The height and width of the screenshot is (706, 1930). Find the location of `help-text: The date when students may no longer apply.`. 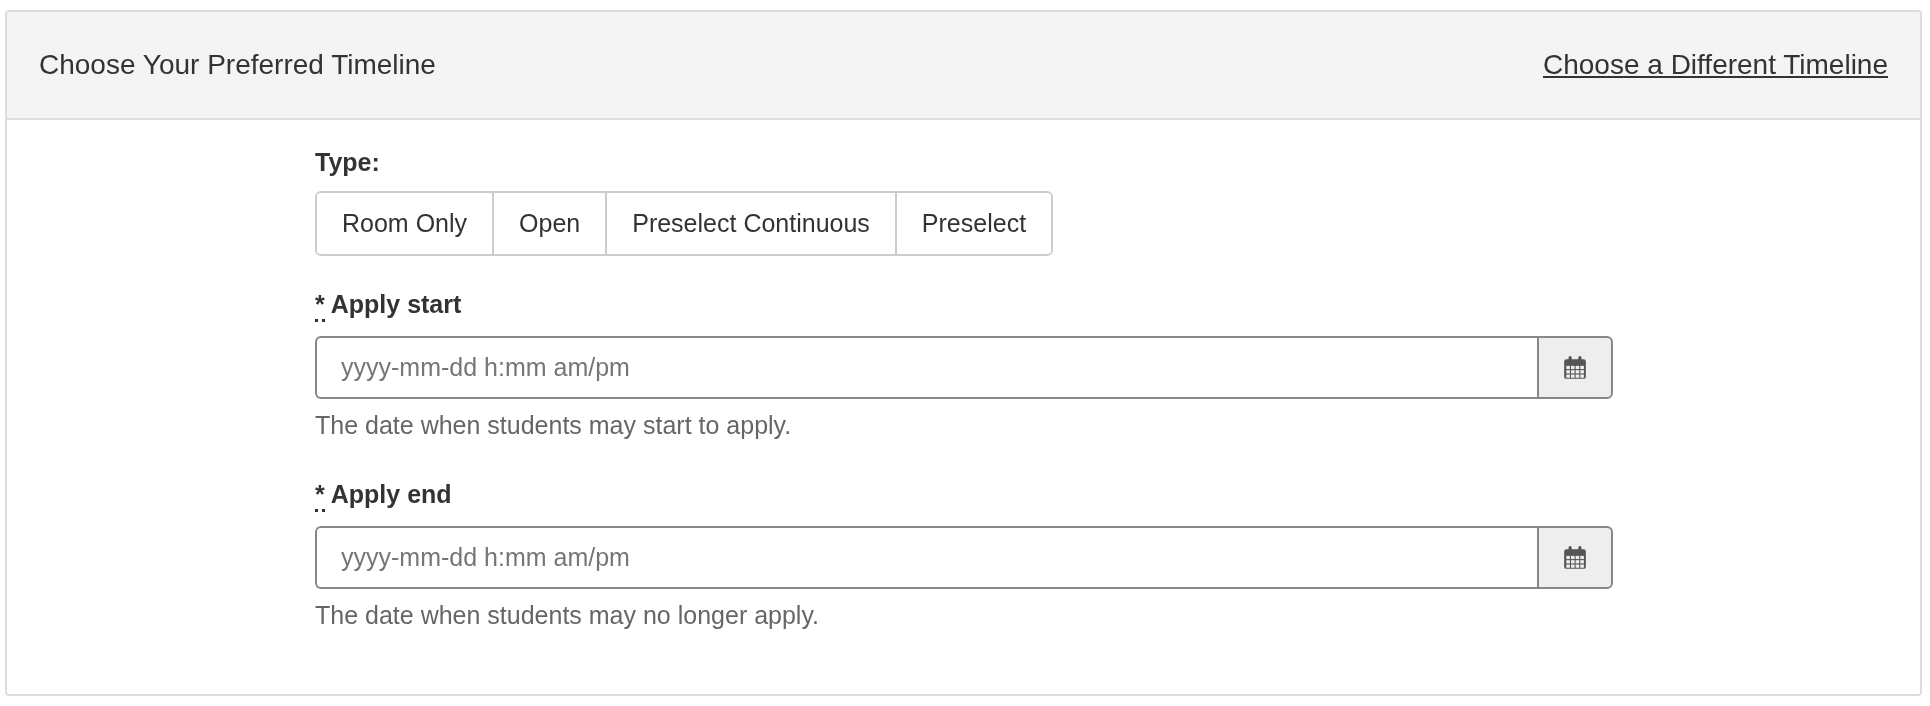

help-text: The date when students may no longer apply. is located at coordinates (568, 615).